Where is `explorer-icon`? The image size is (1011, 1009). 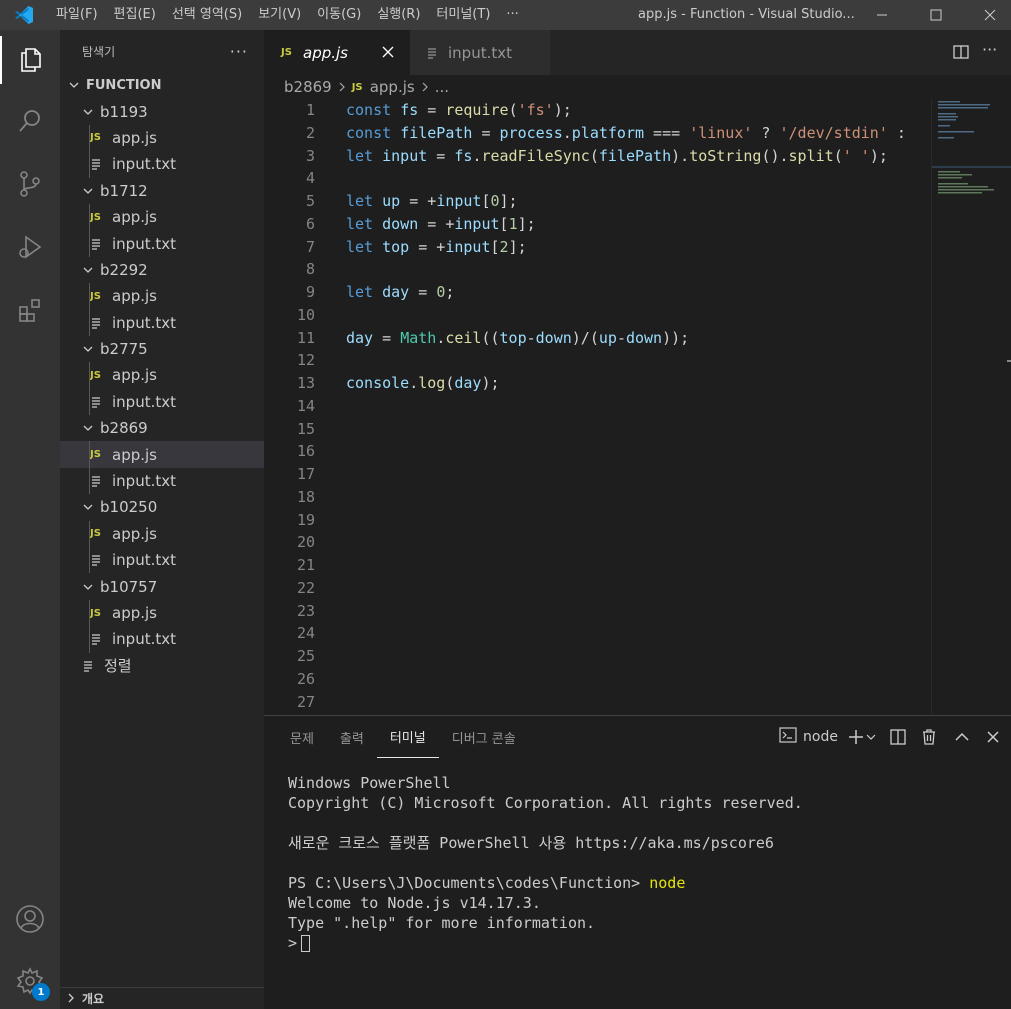
explorer-icon is located at coordinates (30, 60).